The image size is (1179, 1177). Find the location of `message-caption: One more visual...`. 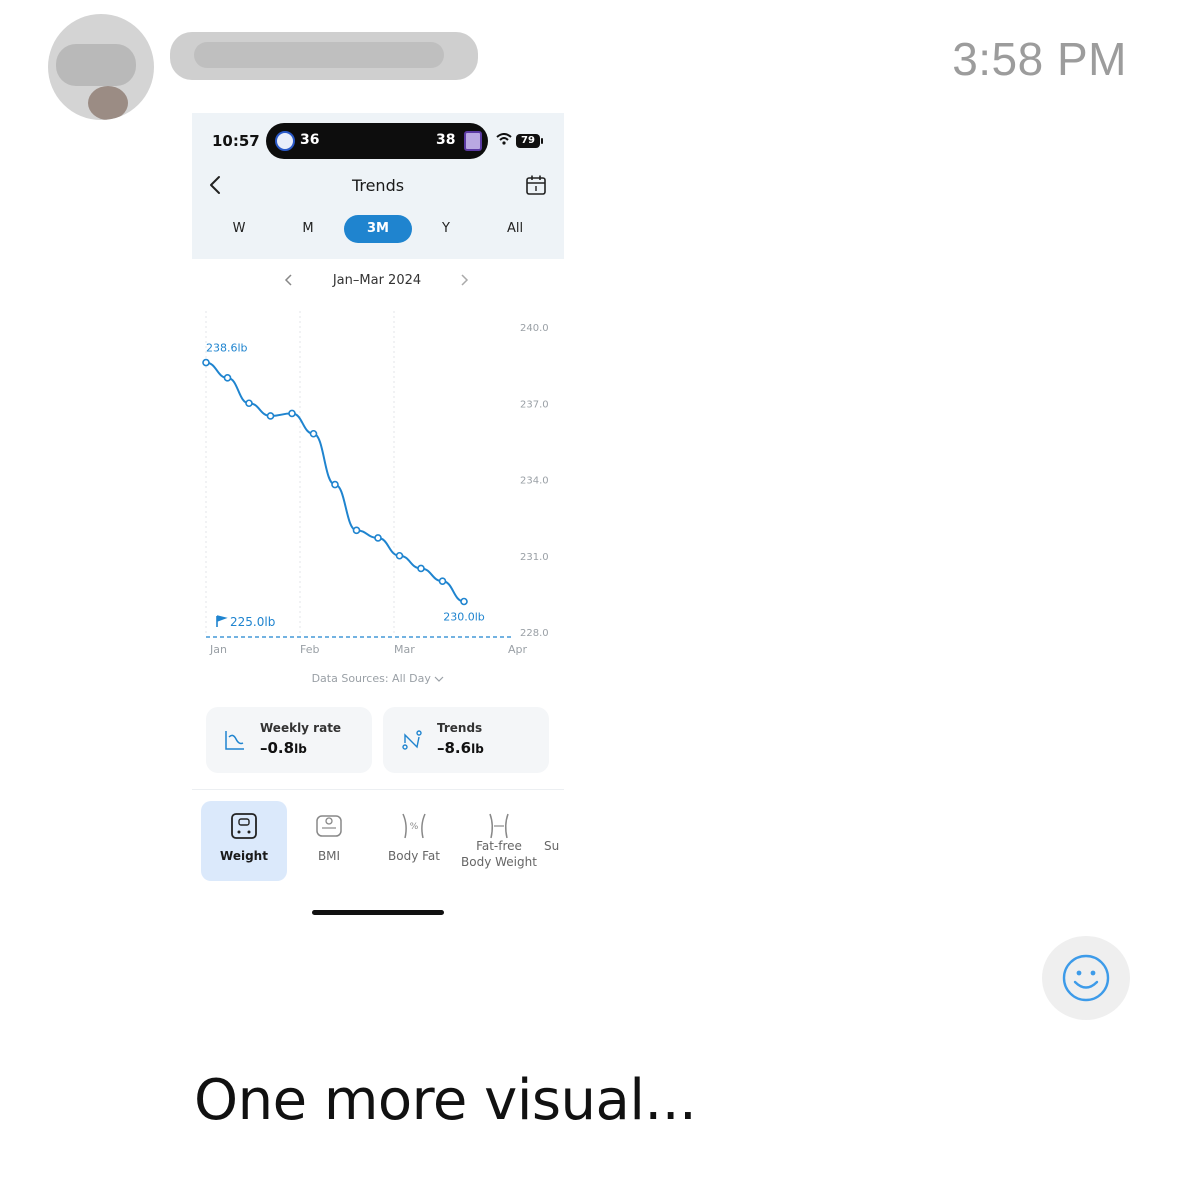

message-caption: One more visual... is located at coordinates (445, 1100).